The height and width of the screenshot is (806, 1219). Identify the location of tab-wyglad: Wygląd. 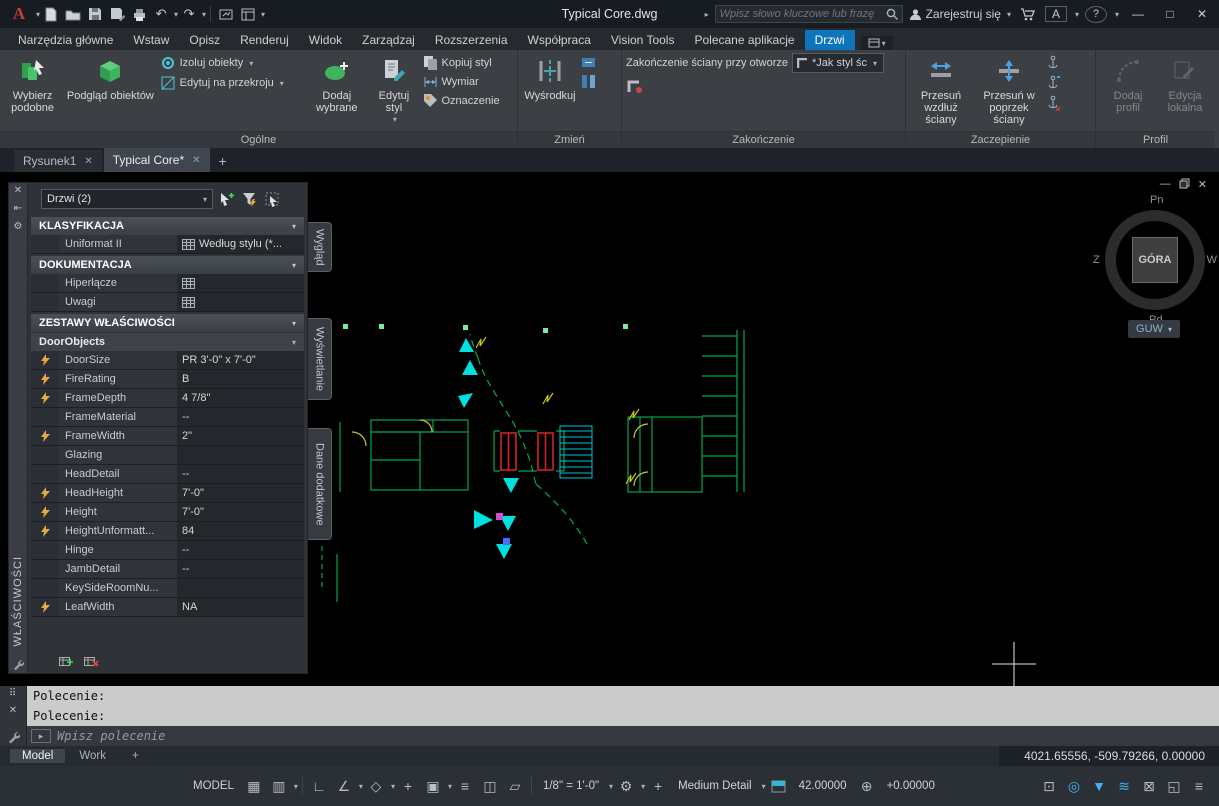
(320, 247).